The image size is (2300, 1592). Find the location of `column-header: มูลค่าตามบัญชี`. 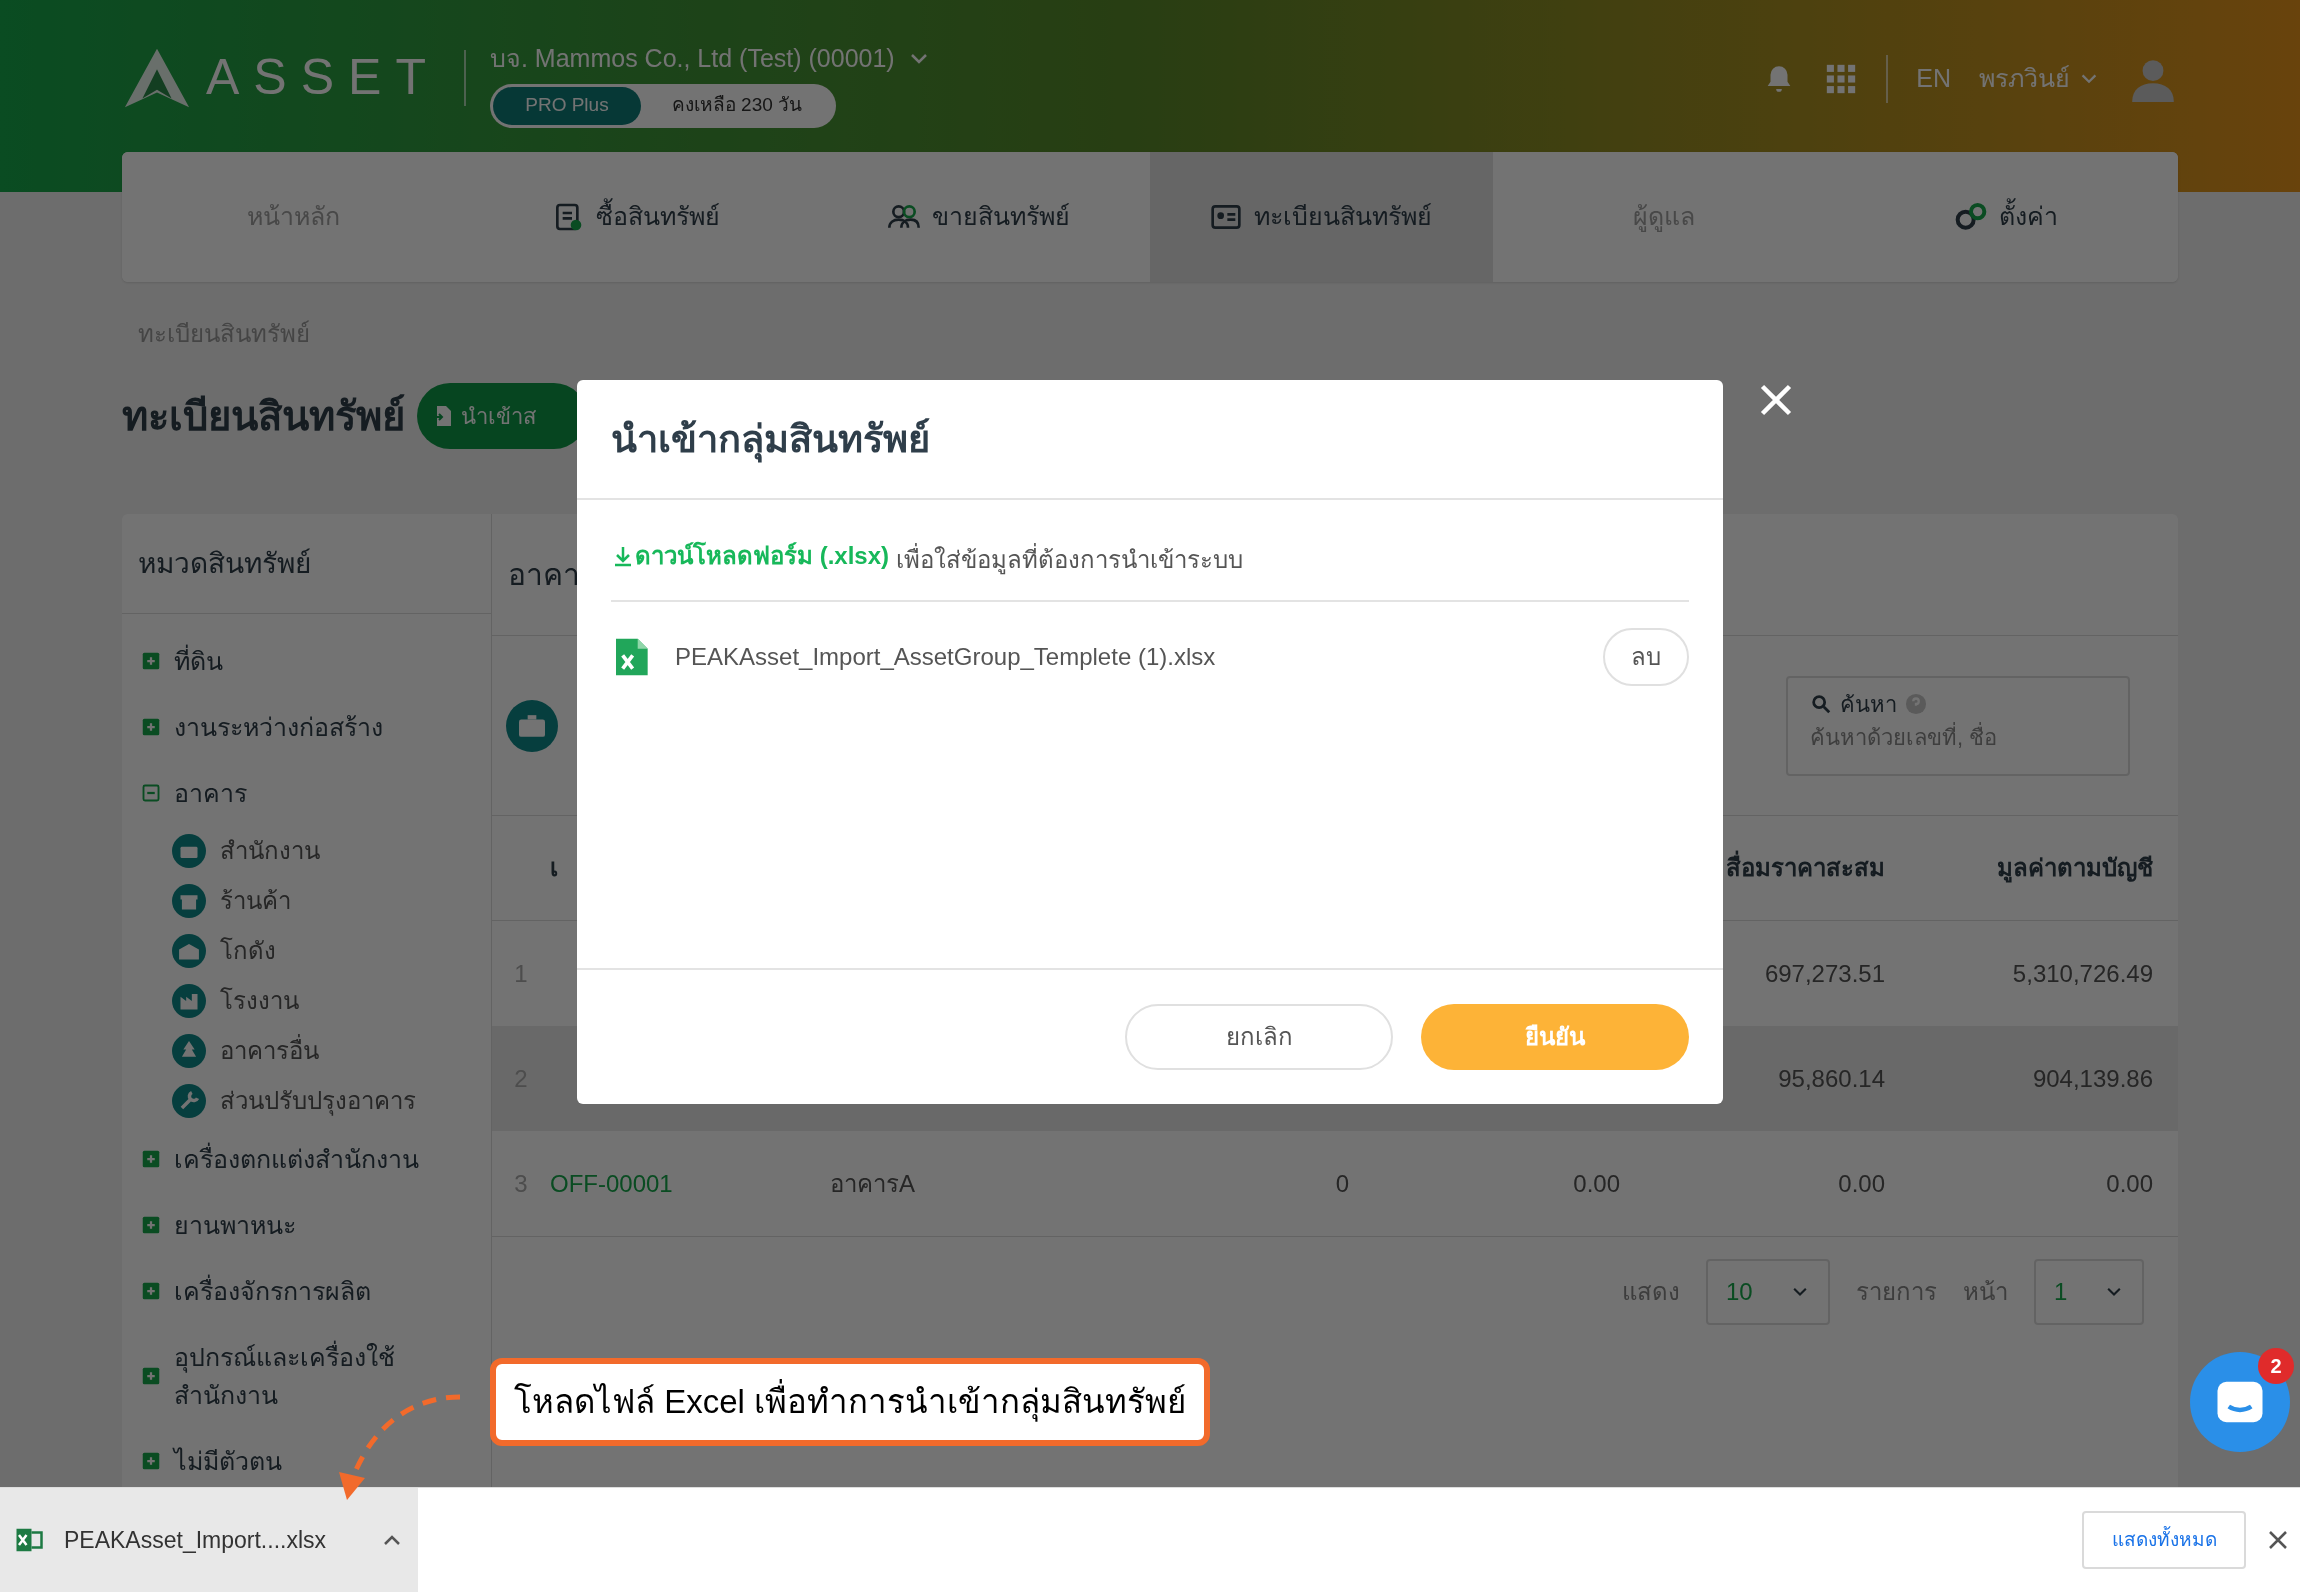

column-header: มูลค่าตามบัญชี is located at coordinates (2075, 867).